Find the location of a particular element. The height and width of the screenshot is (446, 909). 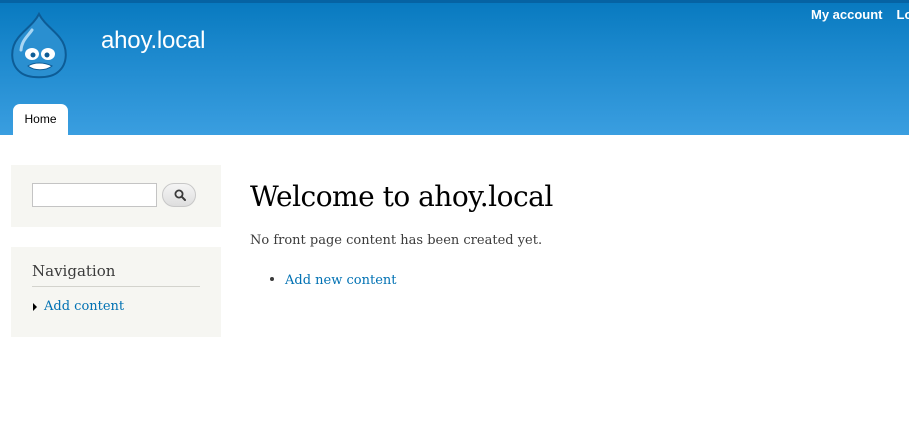

header-top-line is located at coordinates (454, 1).